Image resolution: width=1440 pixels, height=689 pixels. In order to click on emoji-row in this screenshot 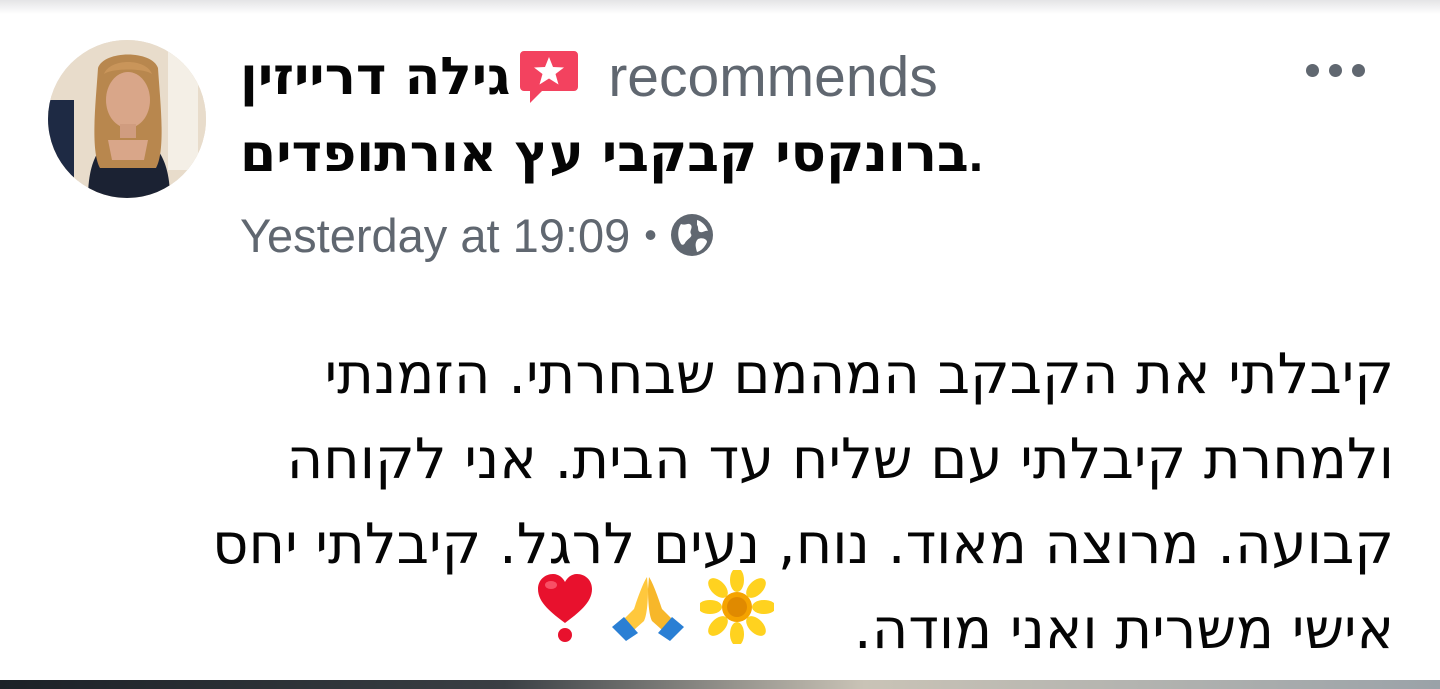, I will do `click(654, 607)`.